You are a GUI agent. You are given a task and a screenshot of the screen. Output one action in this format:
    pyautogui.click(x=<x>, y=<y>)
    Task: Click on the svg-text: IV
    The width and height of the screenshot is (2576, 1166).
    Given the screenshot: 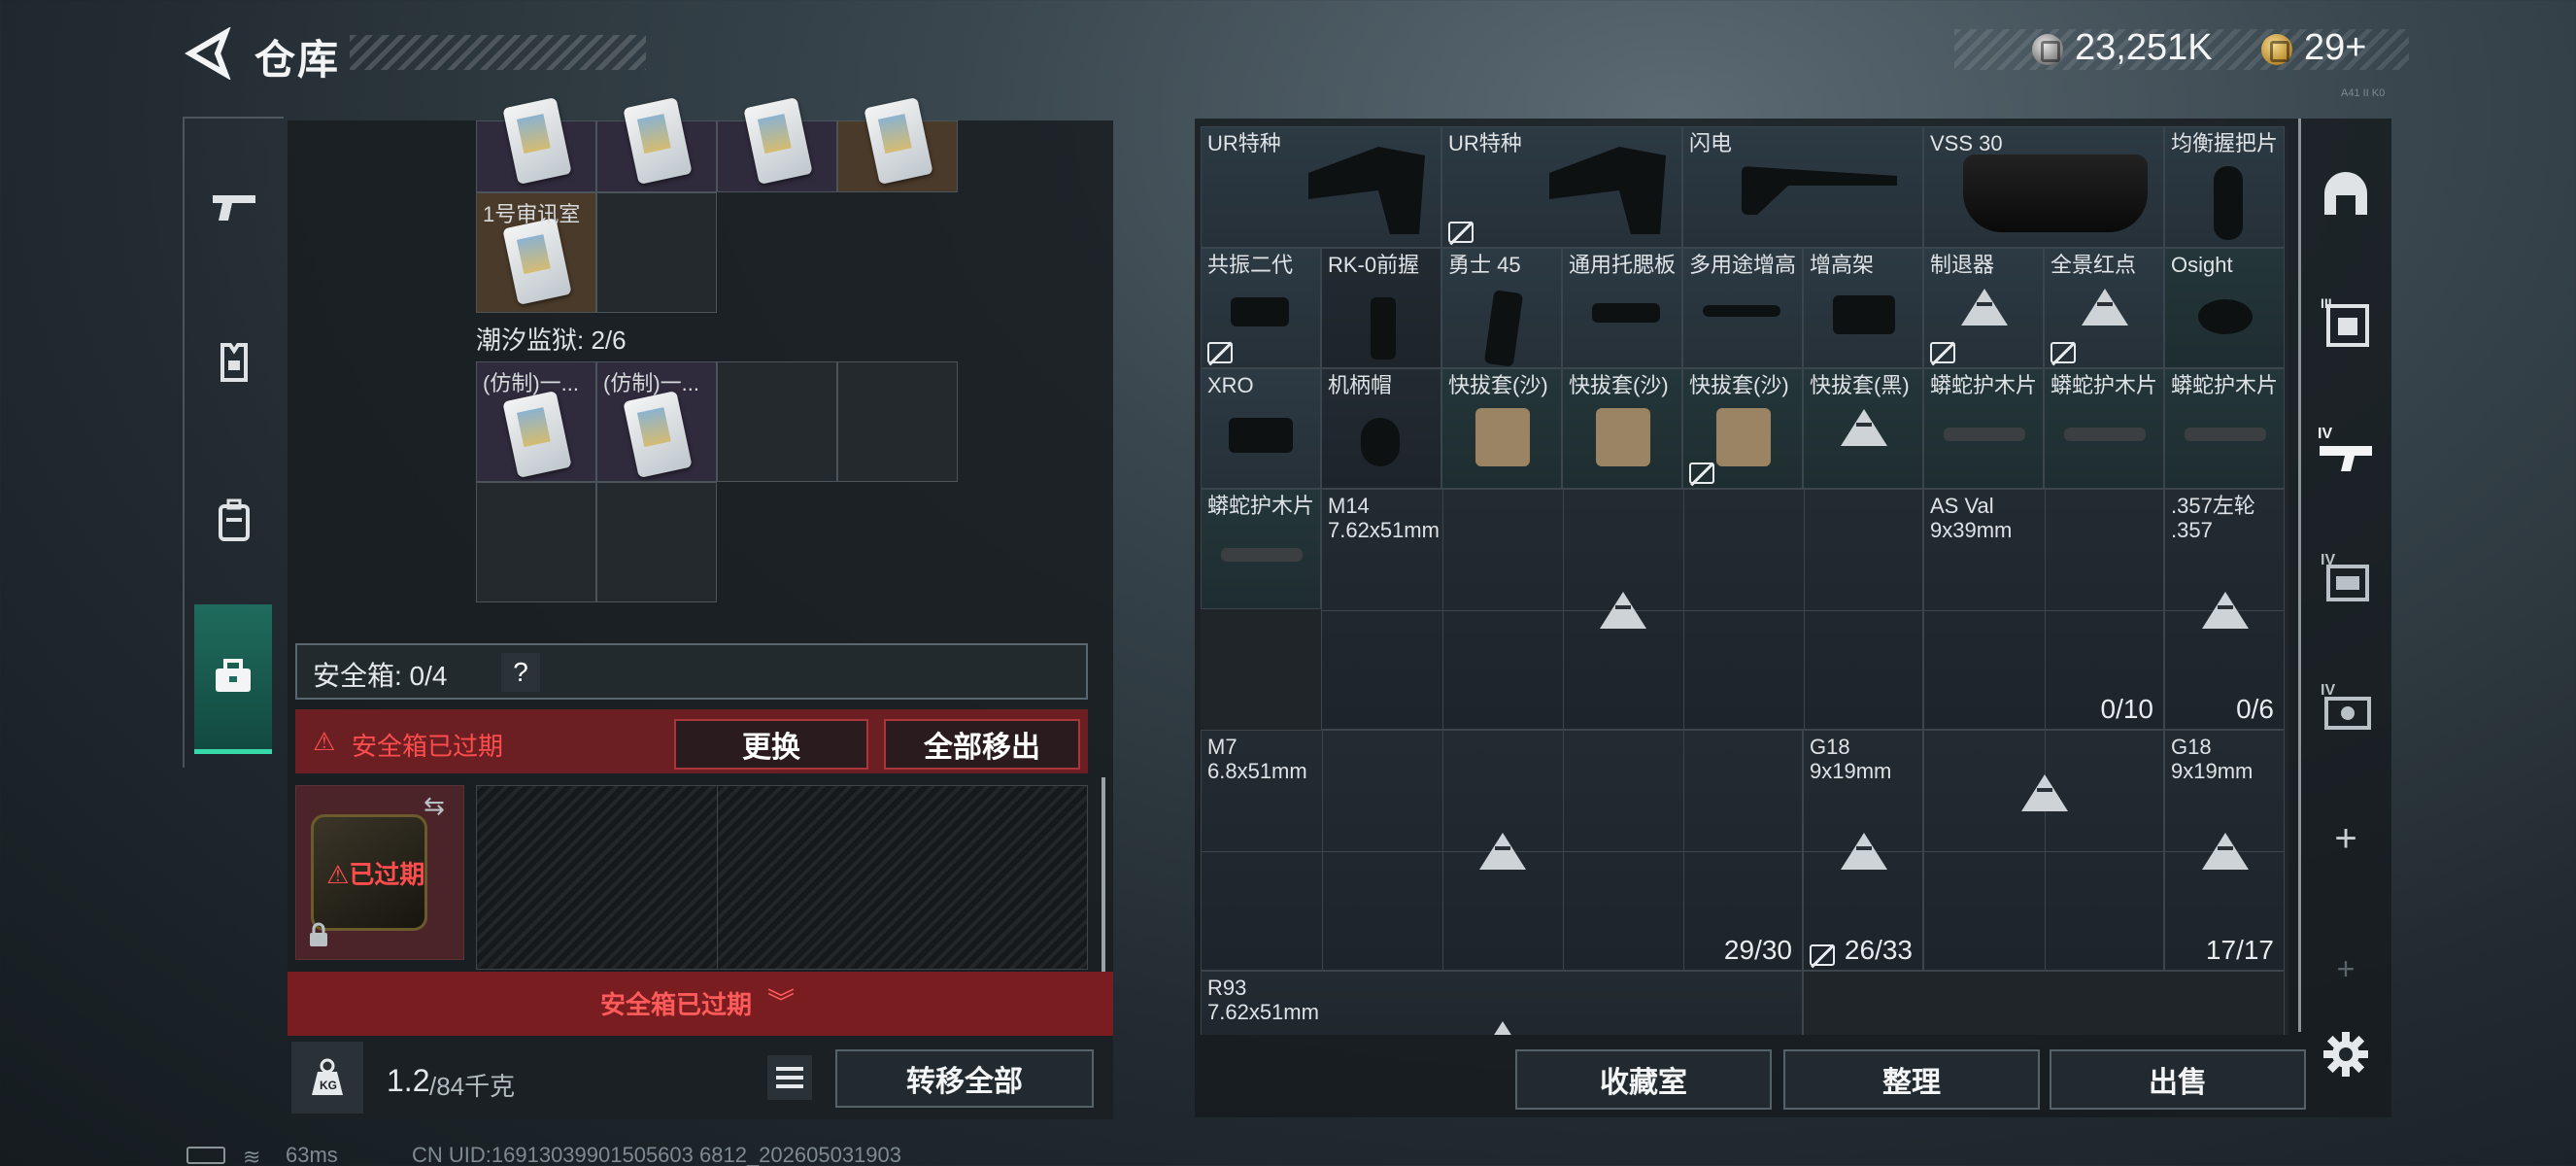 What is the action you would take?
    pyautogui.click(x=2328, y=560)
    